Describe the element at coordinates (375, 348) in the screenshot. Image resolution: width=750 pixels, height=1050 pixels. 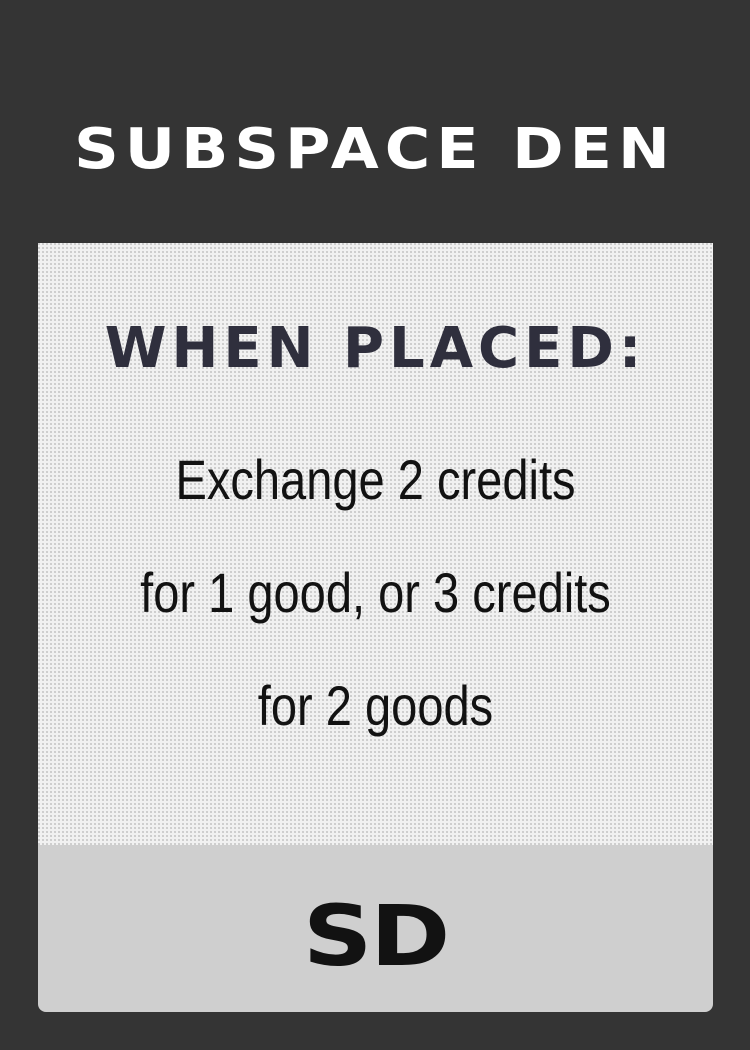
I see `trigger-label: WHEN PLACED:` at that location.